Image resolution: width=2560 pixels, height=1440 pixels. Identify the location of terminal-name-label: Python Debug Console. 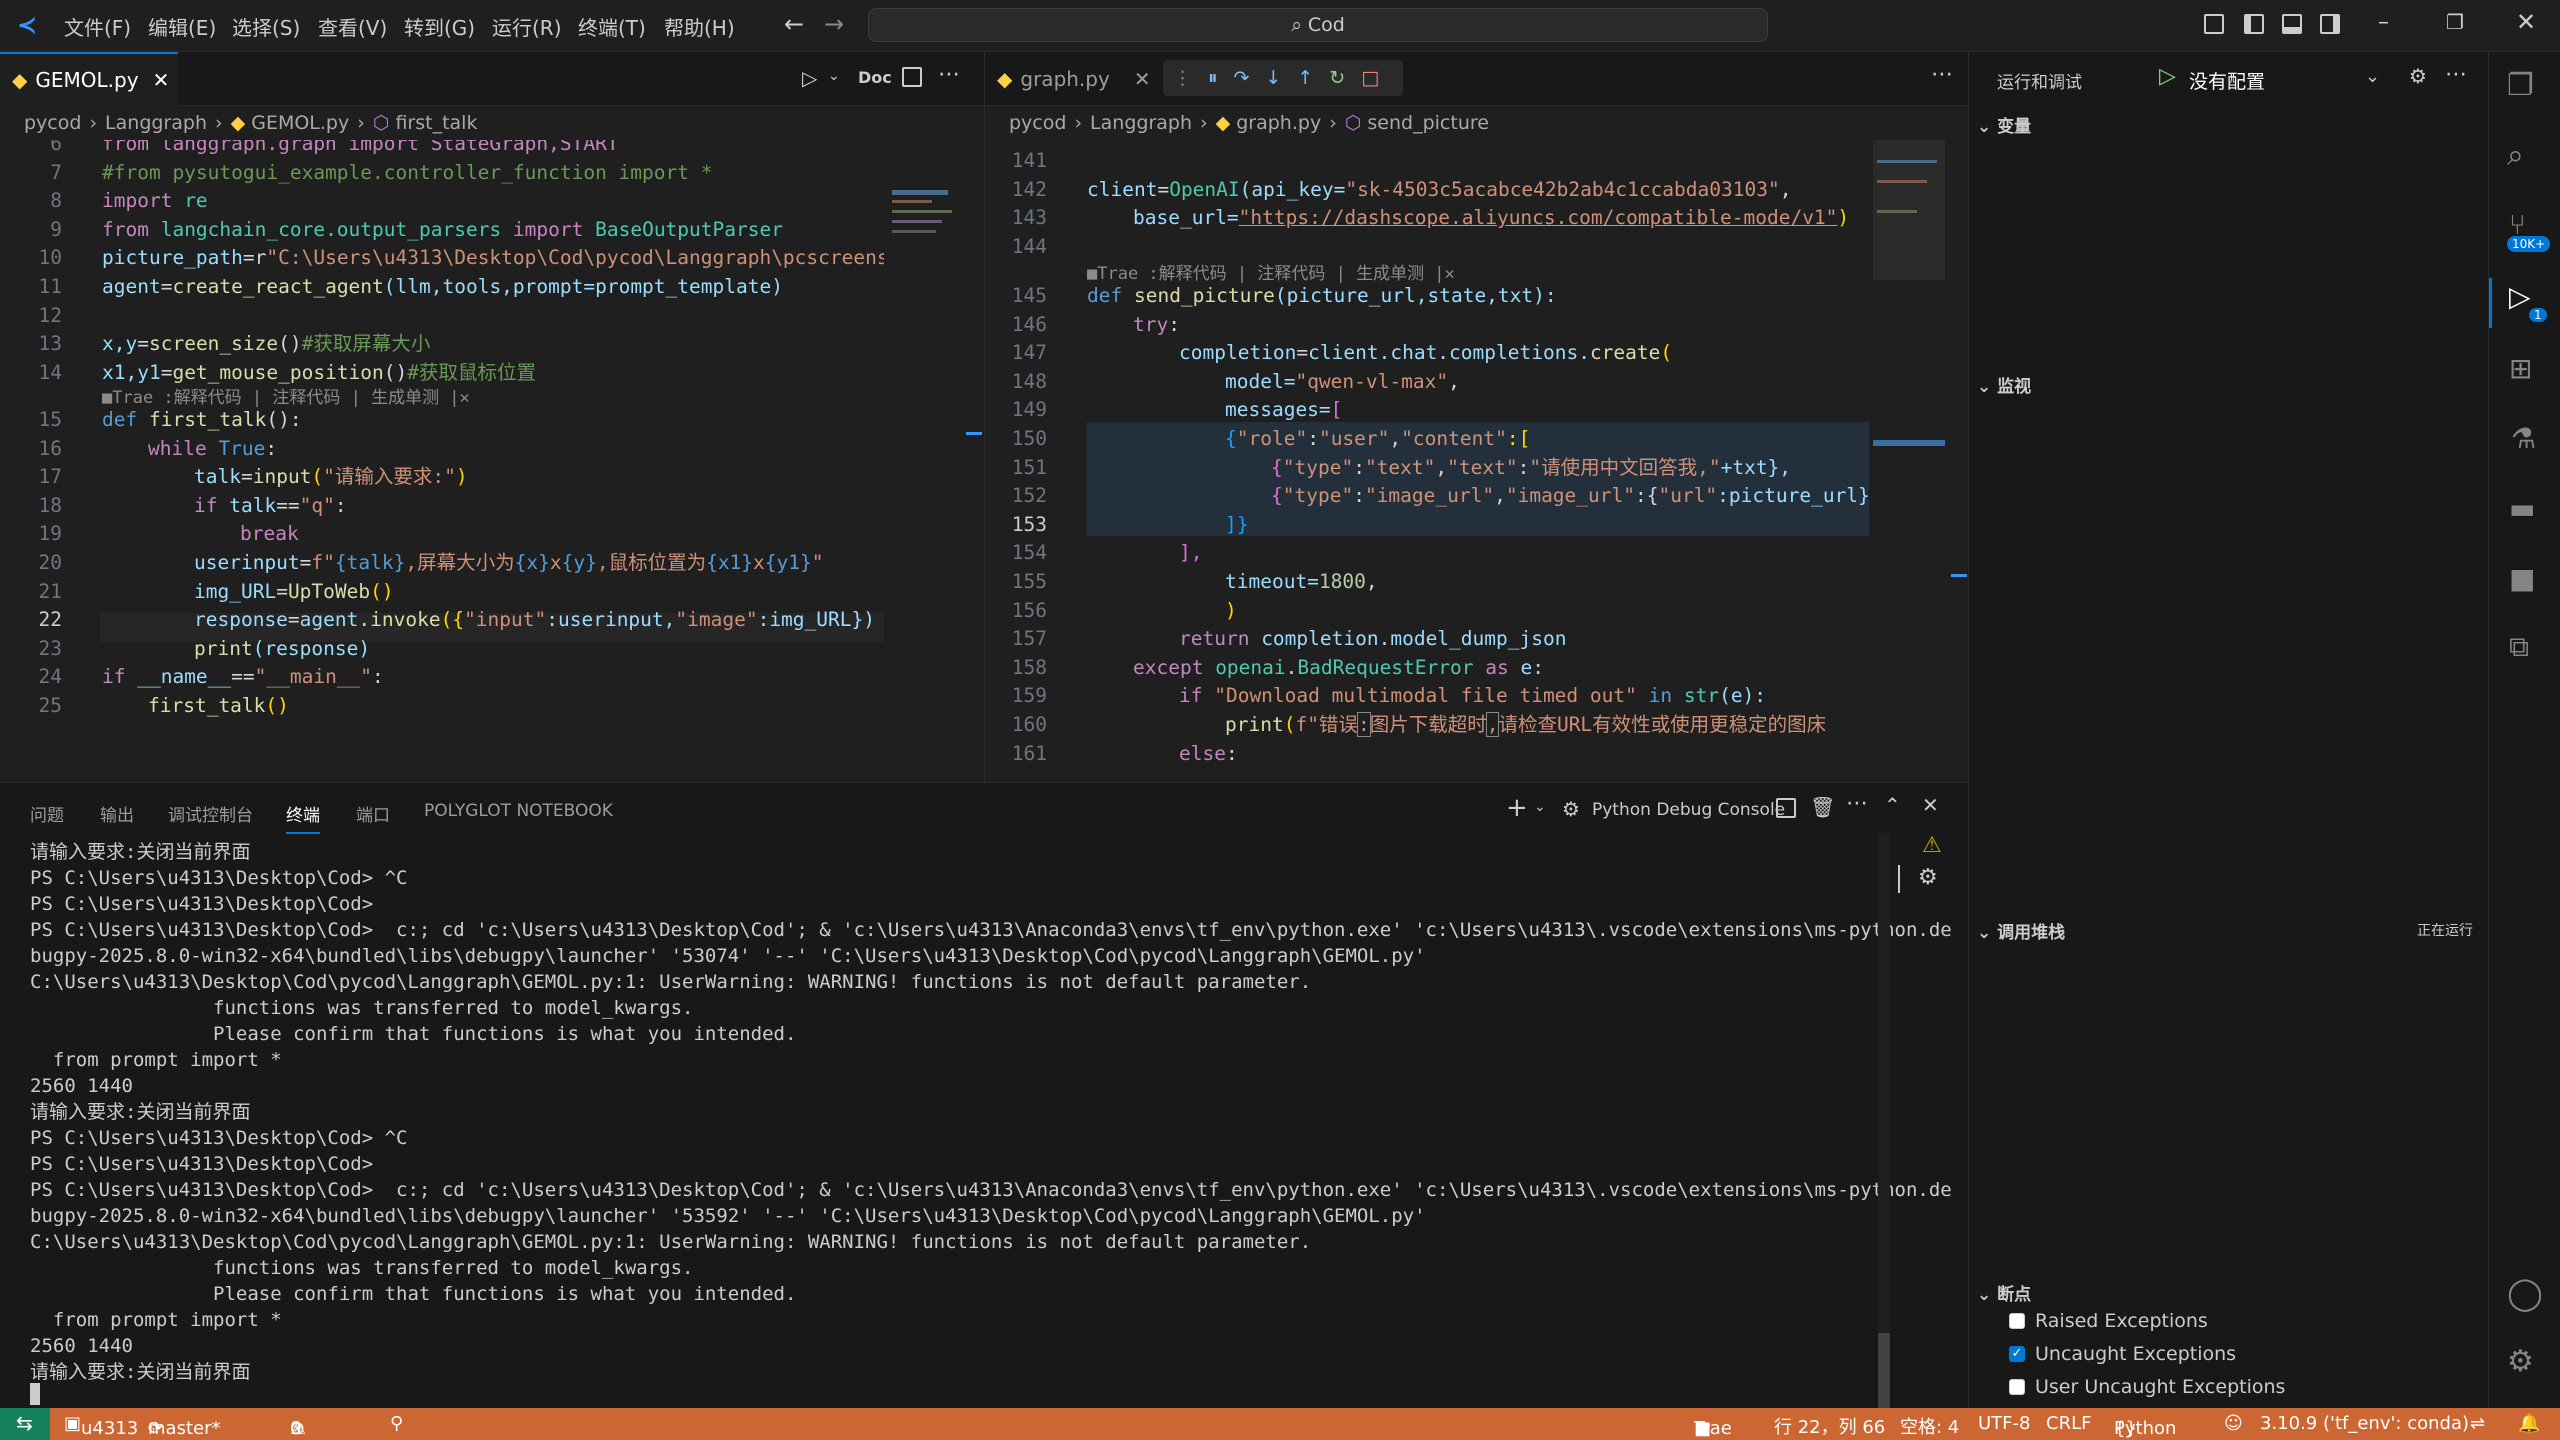
(1688, 810).